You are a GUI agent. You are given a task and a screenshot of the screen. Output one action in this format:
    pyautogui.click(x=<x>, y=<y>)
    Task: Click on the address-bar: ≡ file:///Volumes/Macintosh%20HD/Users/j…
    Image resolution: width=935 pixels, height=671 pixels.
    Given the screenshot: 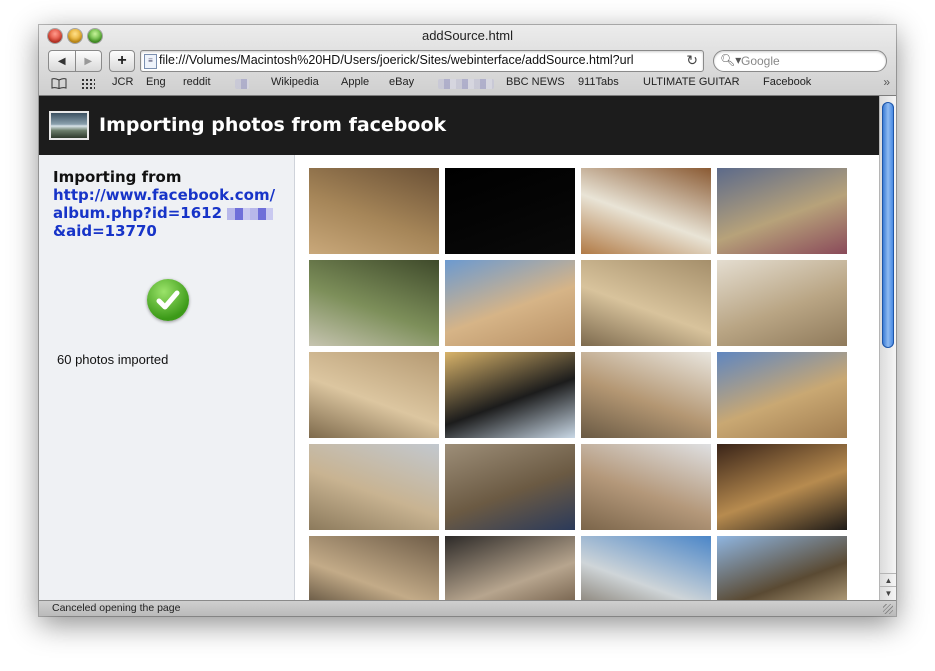 What is the action you would take?
    pyautogui.click(x=422, y=61)
    